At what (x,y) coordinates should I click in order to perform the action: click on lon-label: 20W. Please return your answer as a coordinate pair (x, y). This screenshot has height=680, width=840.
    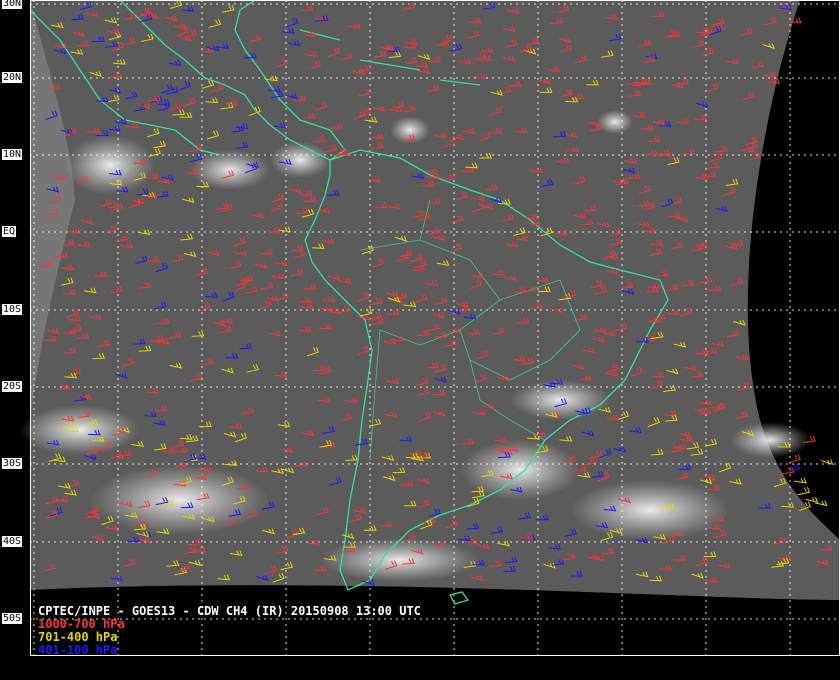
    Looking at the image, I should click on (785, 667).